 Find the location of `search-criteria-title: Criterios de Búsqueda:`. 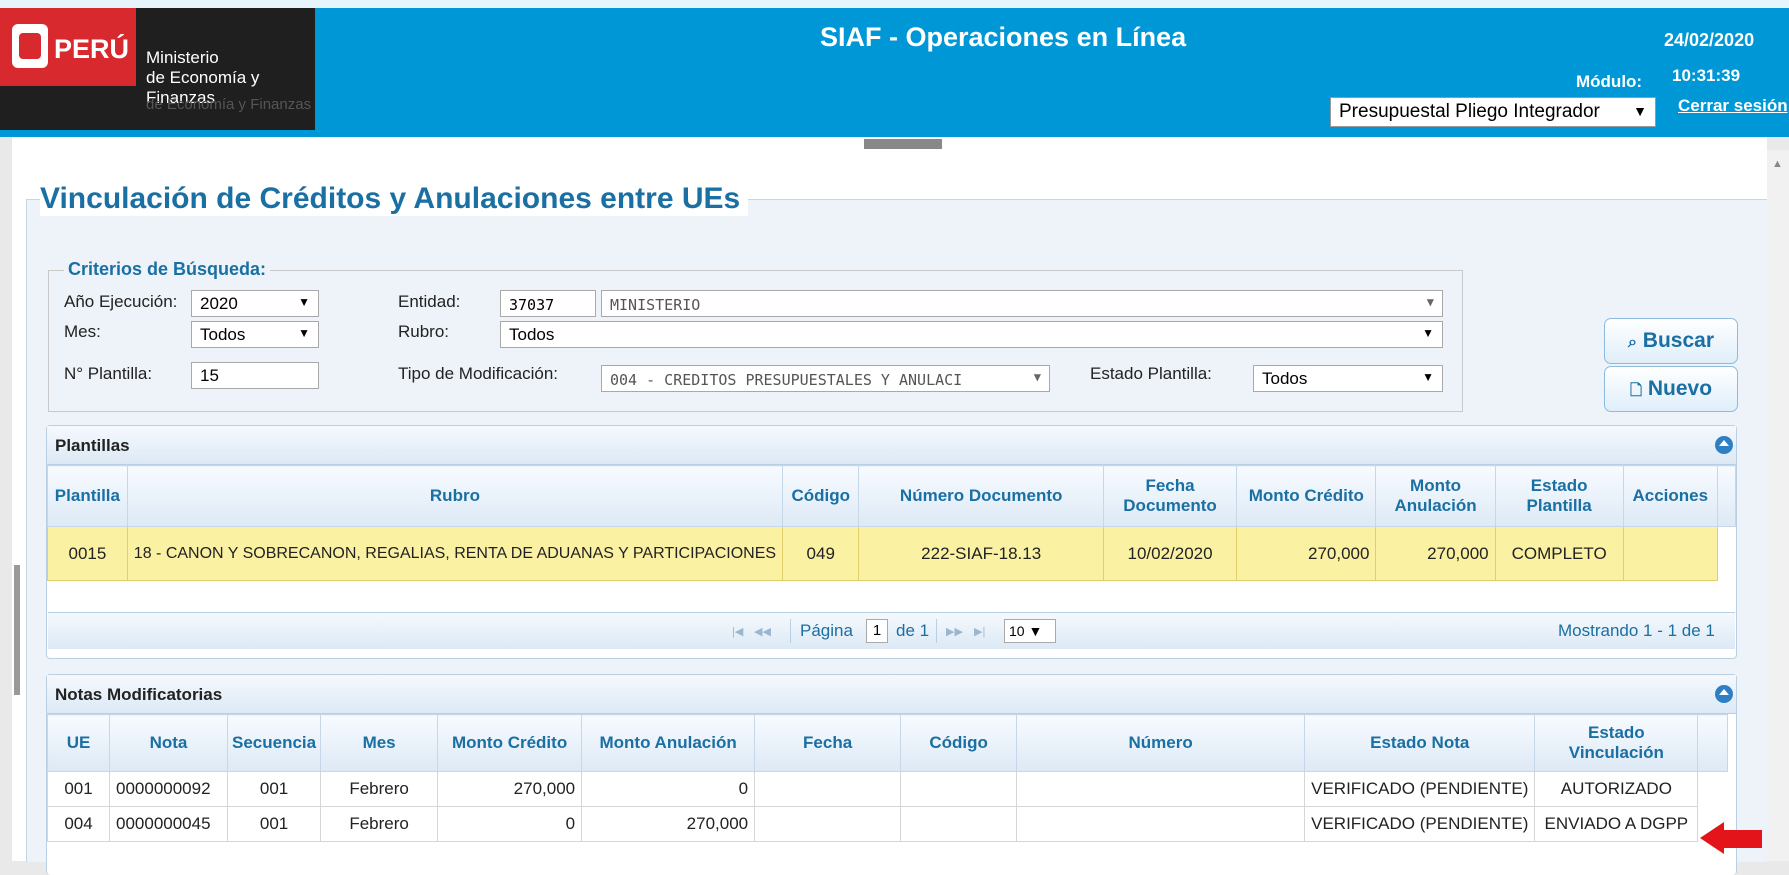

search-criteria-title: Criterios de Búsqueda: is located at coordinates (167, 269).